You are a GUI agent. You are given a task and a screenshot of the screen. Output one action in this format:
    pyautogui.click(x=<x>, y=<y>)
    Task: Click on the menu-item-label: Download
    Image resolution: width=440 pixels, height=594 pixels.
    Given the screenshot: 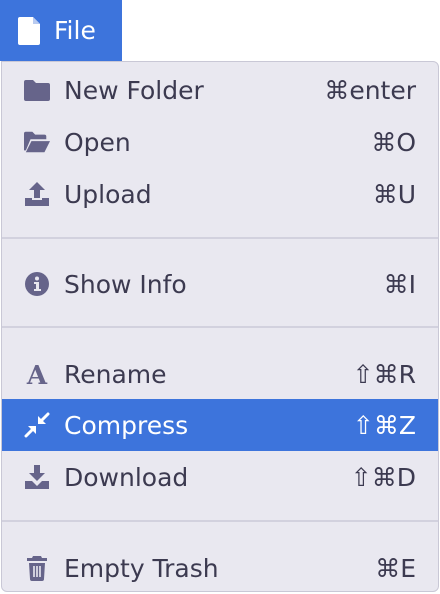 What is the action you would take?
    pyautogui.click(x=126, y=477)
    